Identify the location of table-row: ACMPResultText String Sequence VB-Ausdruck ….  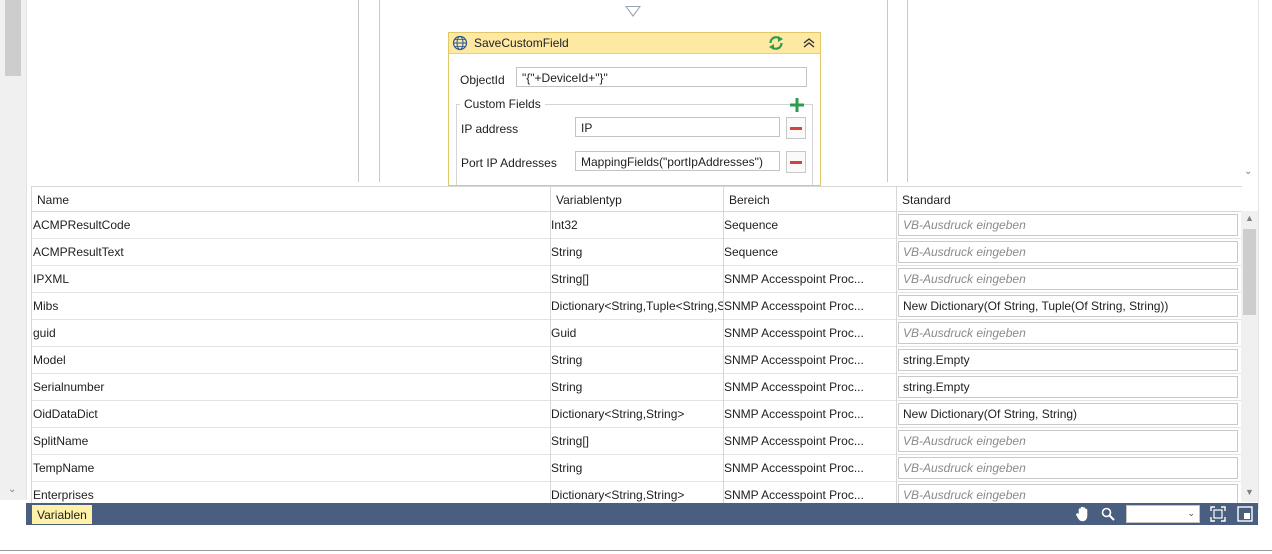
(637, 252).